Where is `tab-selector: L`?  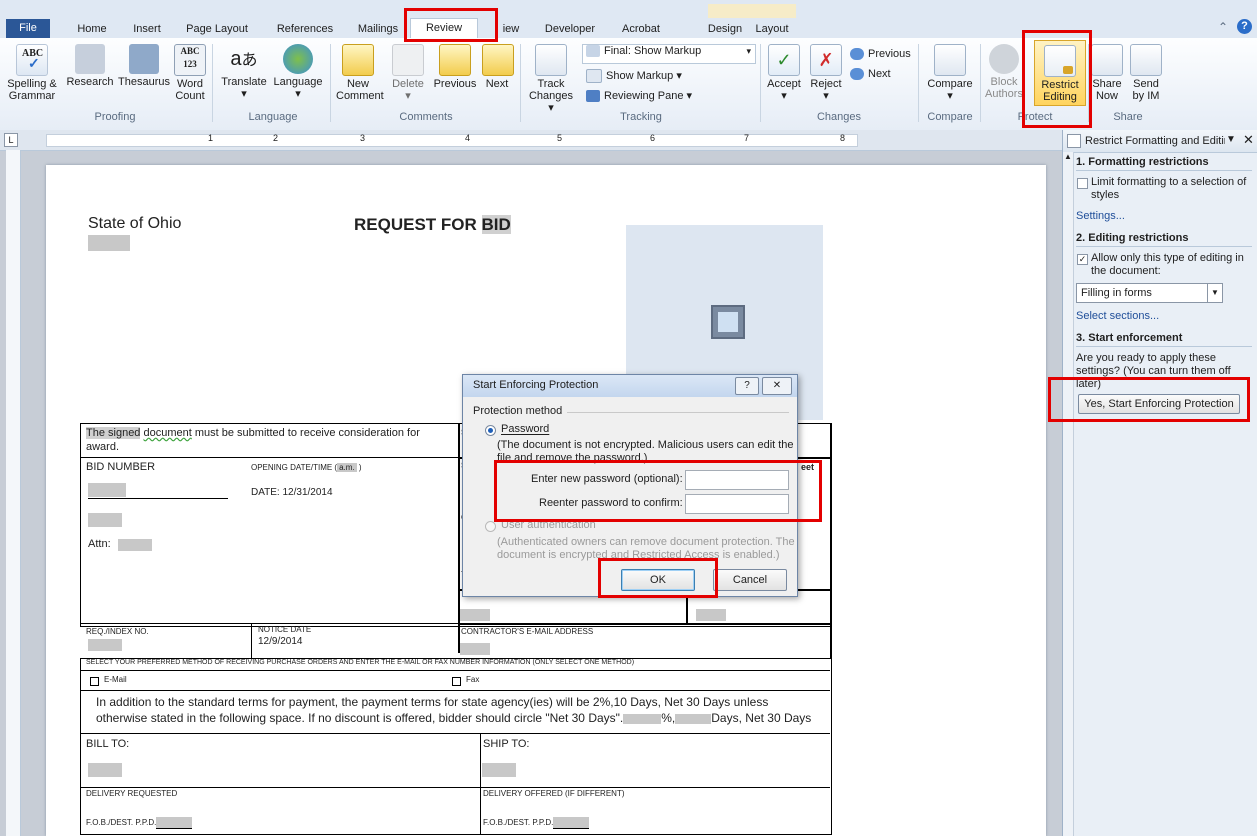 tab-selector: L is located at coordinates (11, 140).